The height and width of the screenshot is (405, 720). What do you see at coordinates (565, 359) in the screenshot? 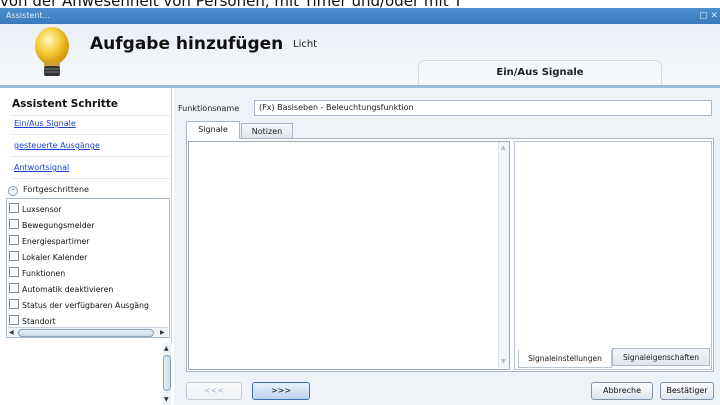
I see `tab-signal-settings: Signaleinstellungen` at bounding box center [565, 359].